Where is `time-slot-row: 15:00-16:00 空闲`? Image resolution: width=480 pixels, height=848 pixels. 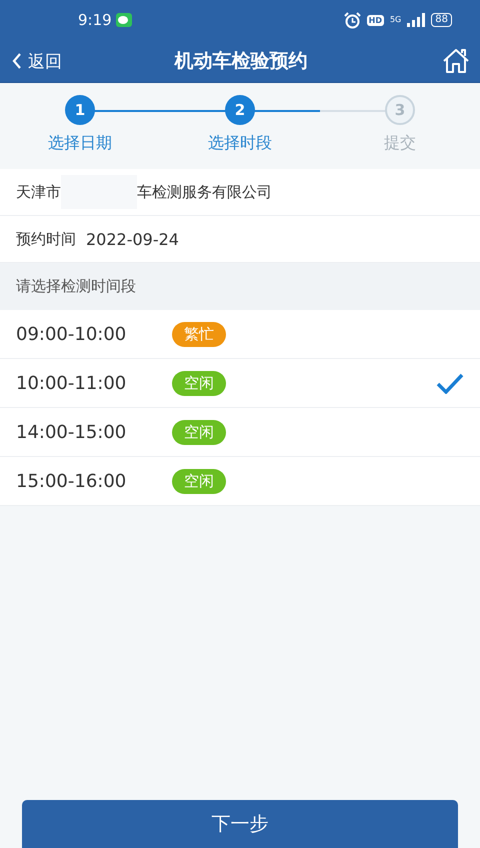 time-slot-row: 15:00-16:00 空闲 is located at coordinates (240, 481).